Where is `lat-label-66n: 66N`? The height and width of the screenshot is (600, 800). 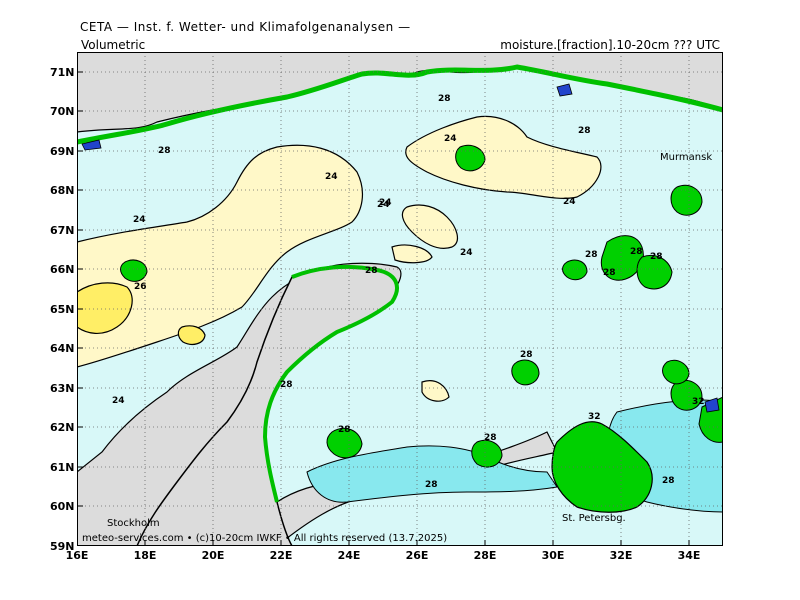 lat-label-66n: 66N is located at coordinates (62, 269).